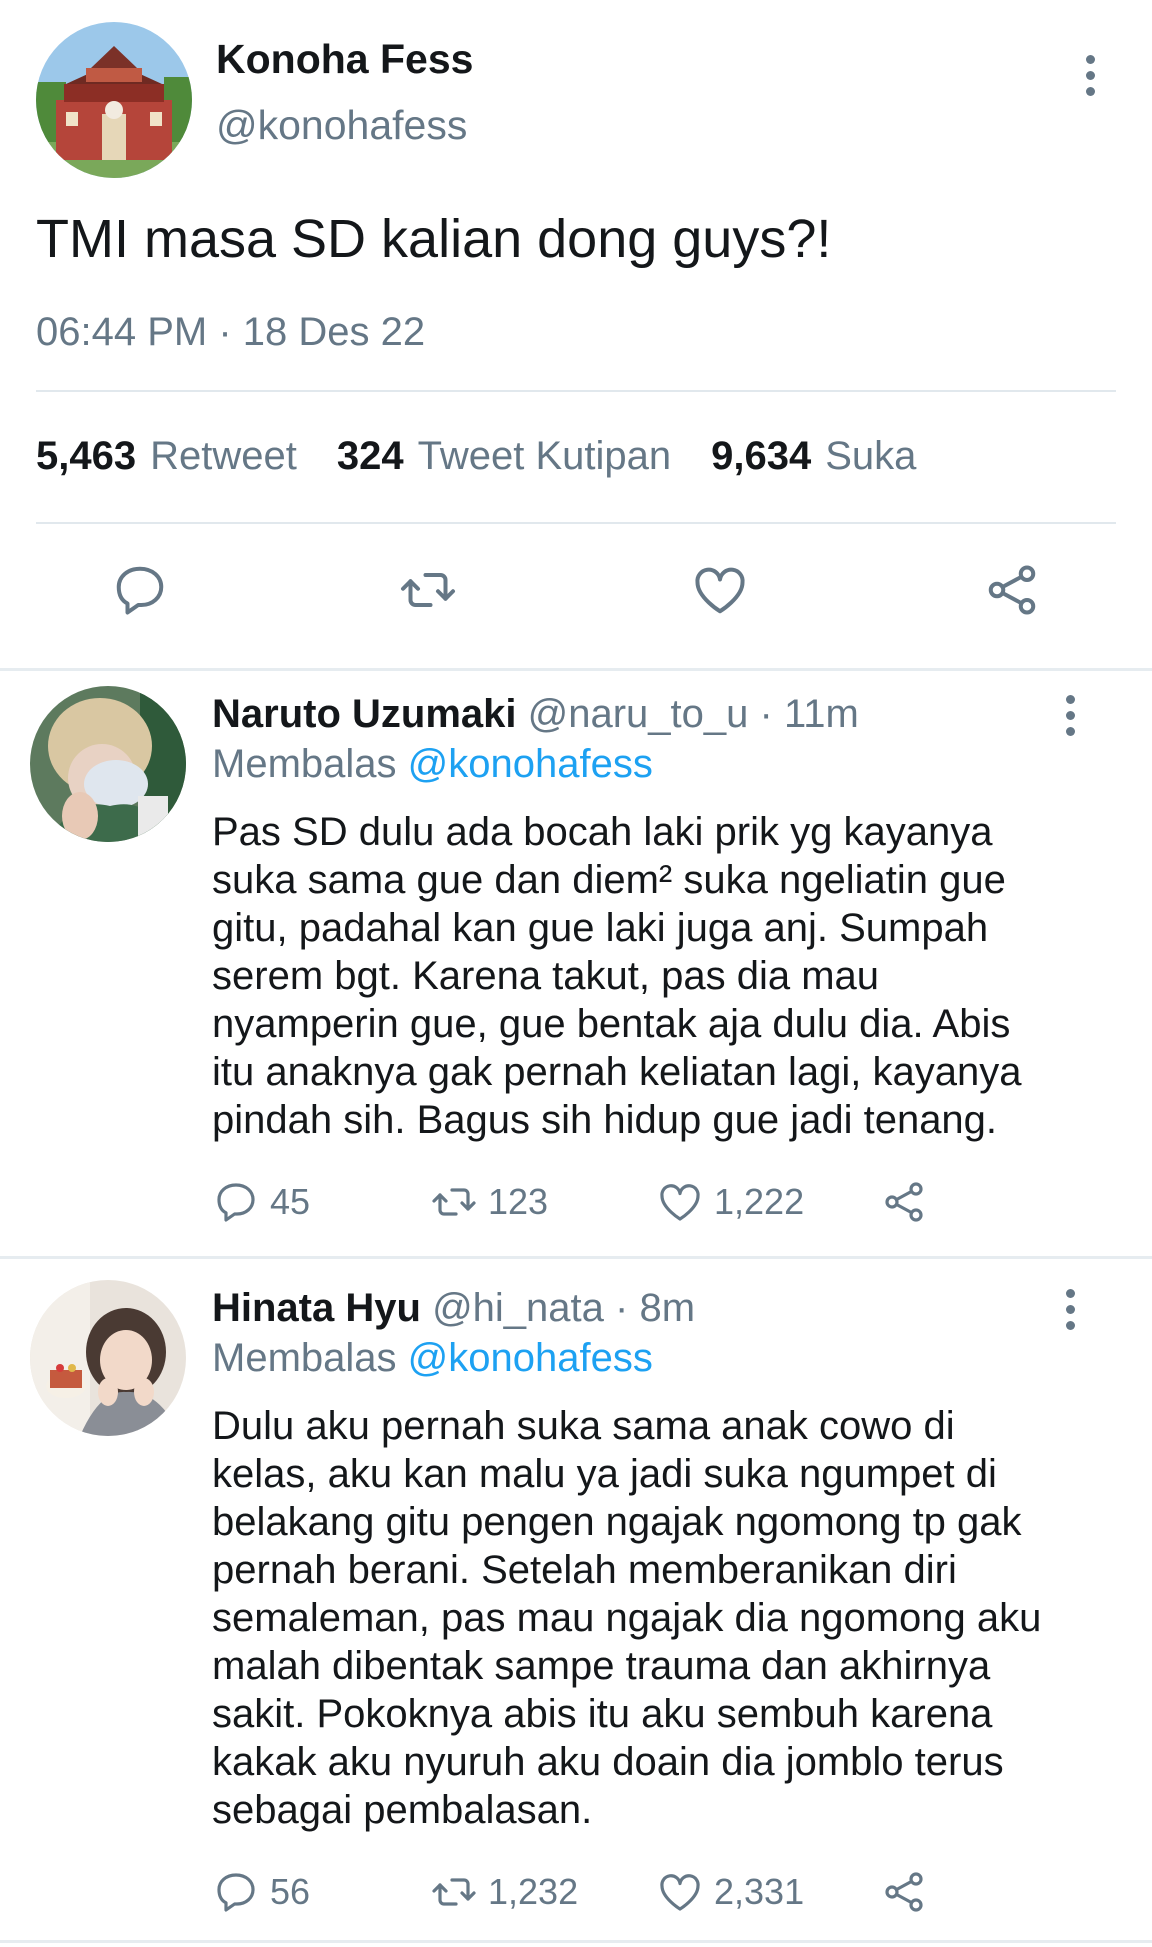 The width and height of the screenshot is (1152, 1947). I want to click on reply-author-handle: @hi_nata, so click(518, 1308).